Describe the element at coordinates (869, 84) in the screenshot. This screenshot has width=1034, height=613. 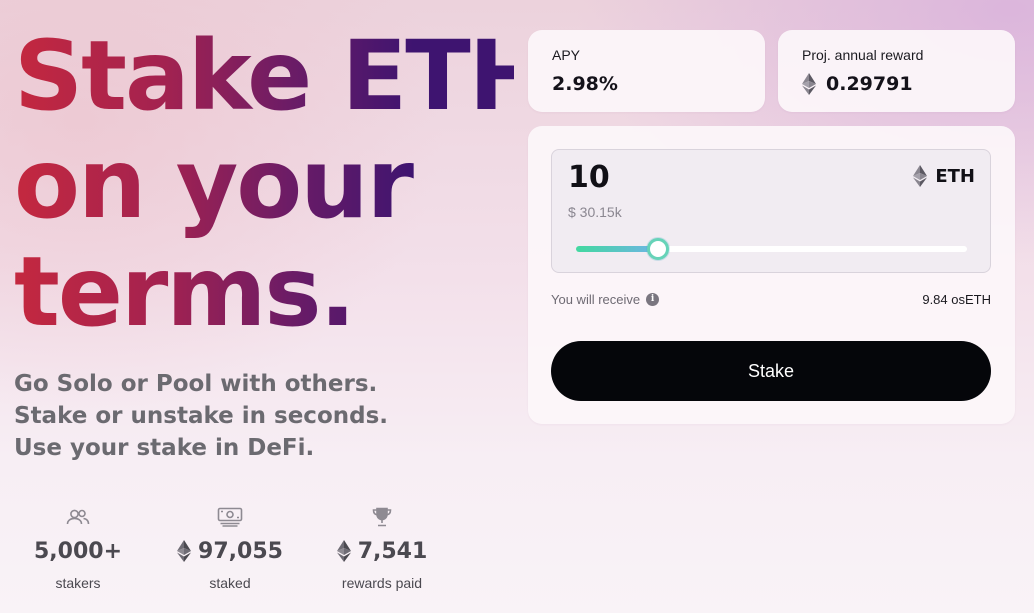
I see `annual-reward-value-text: 0.29791` at that location.